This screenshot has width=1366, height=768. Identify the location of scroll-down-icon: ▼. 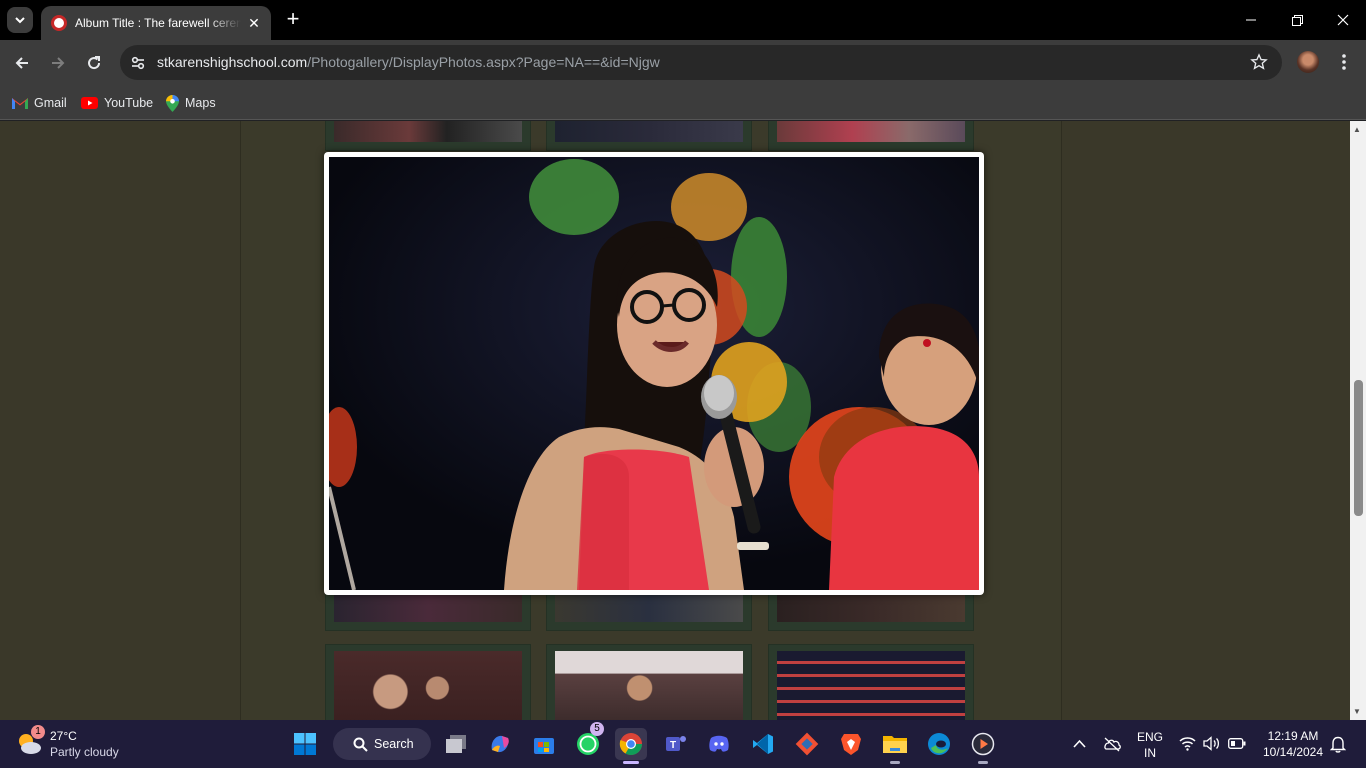
(1357, 711).